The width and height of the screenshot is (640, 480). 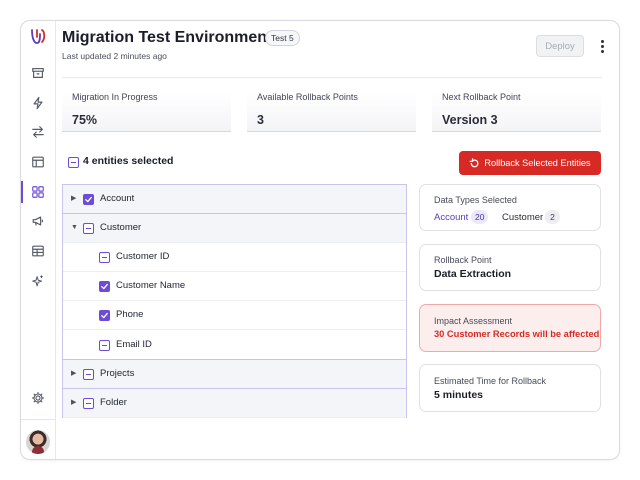 I want to click on stat-value: 75%, so click(x=85, y=120).